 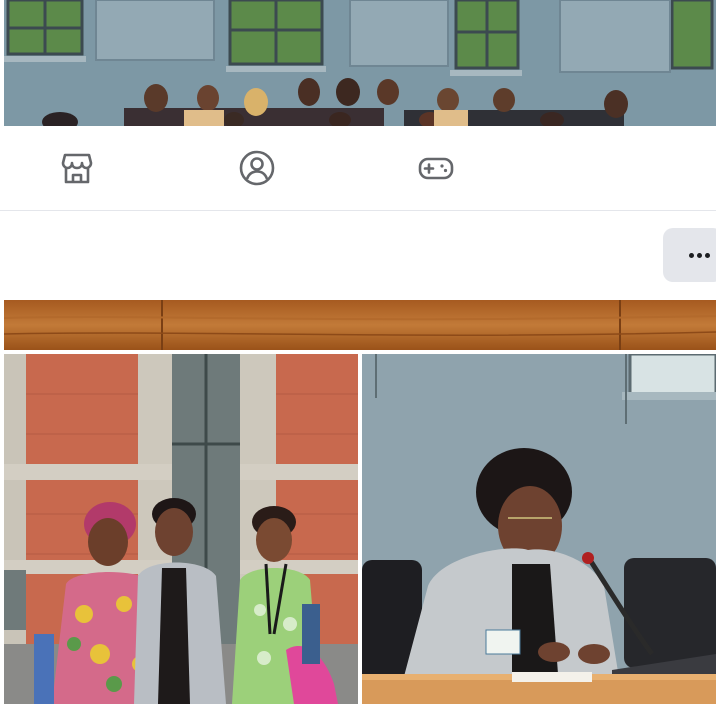 I want to click on profile-icon, so click(x=257, y=168).